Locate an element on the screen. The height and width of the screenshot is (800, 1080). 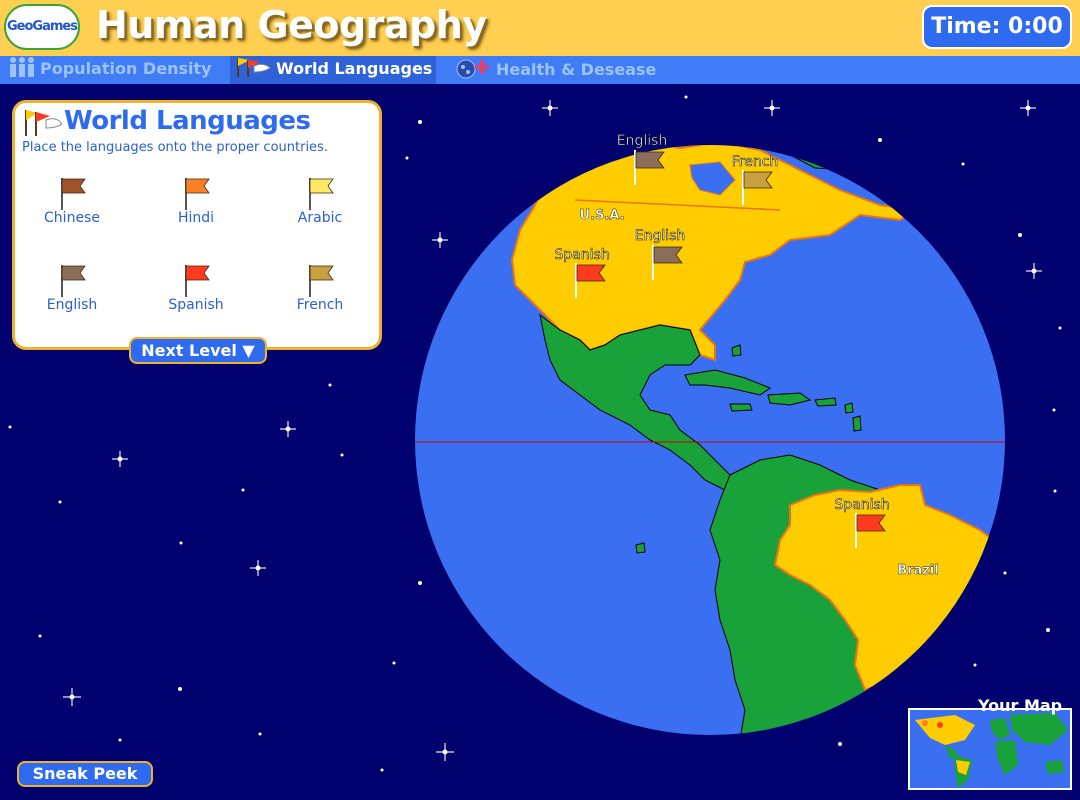
germ-icon is located at coordinates (473, 70).